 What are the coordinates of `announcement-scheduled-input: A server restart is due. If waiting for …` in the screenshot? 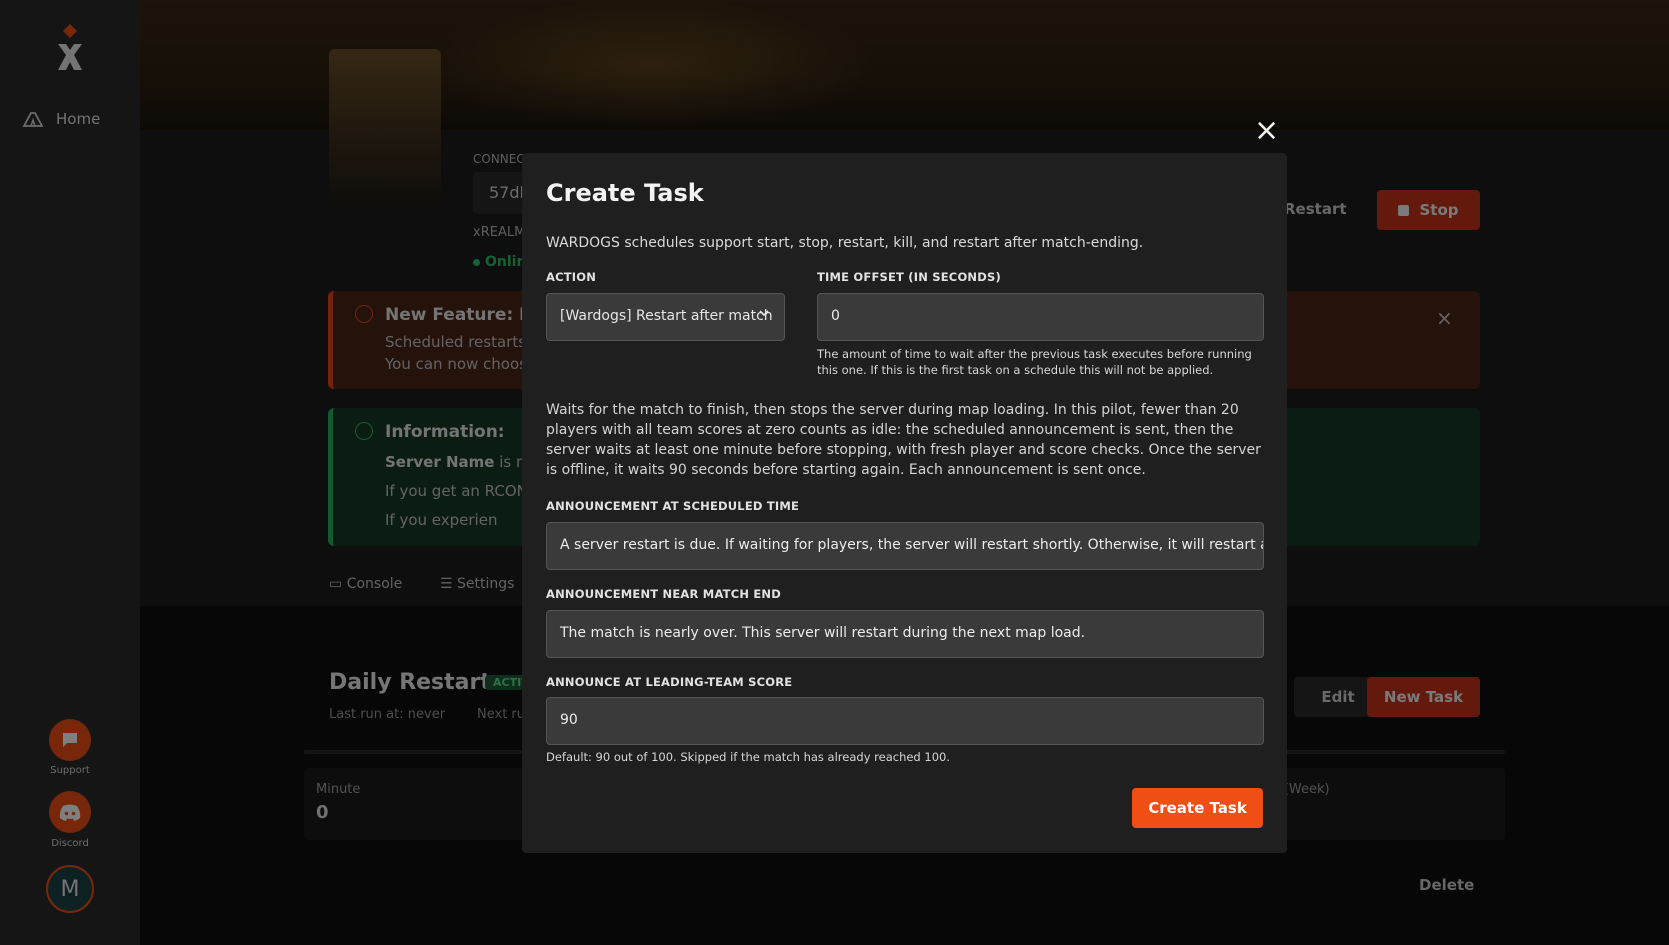 It's located at (905, 546).